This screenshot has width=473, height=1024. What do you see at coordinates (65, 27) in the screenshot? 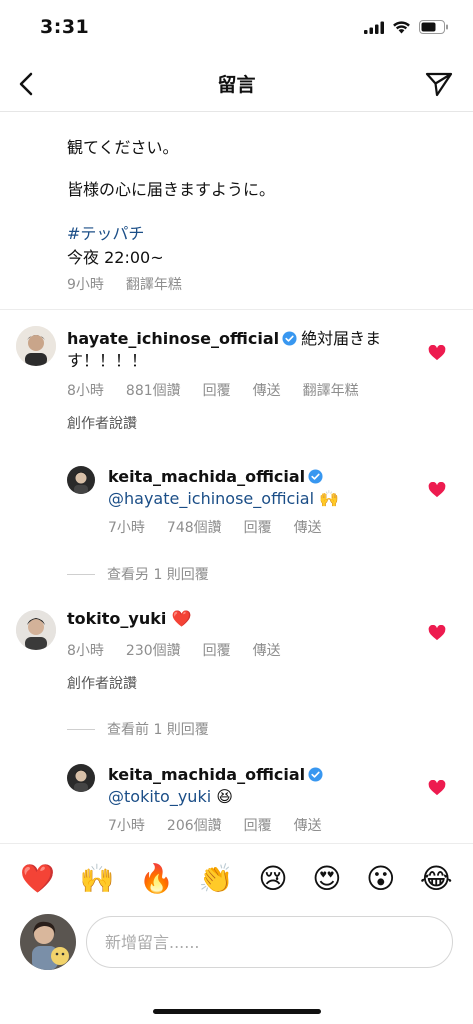
I see `status-time: 3:31` at bounding box center [65, 27].